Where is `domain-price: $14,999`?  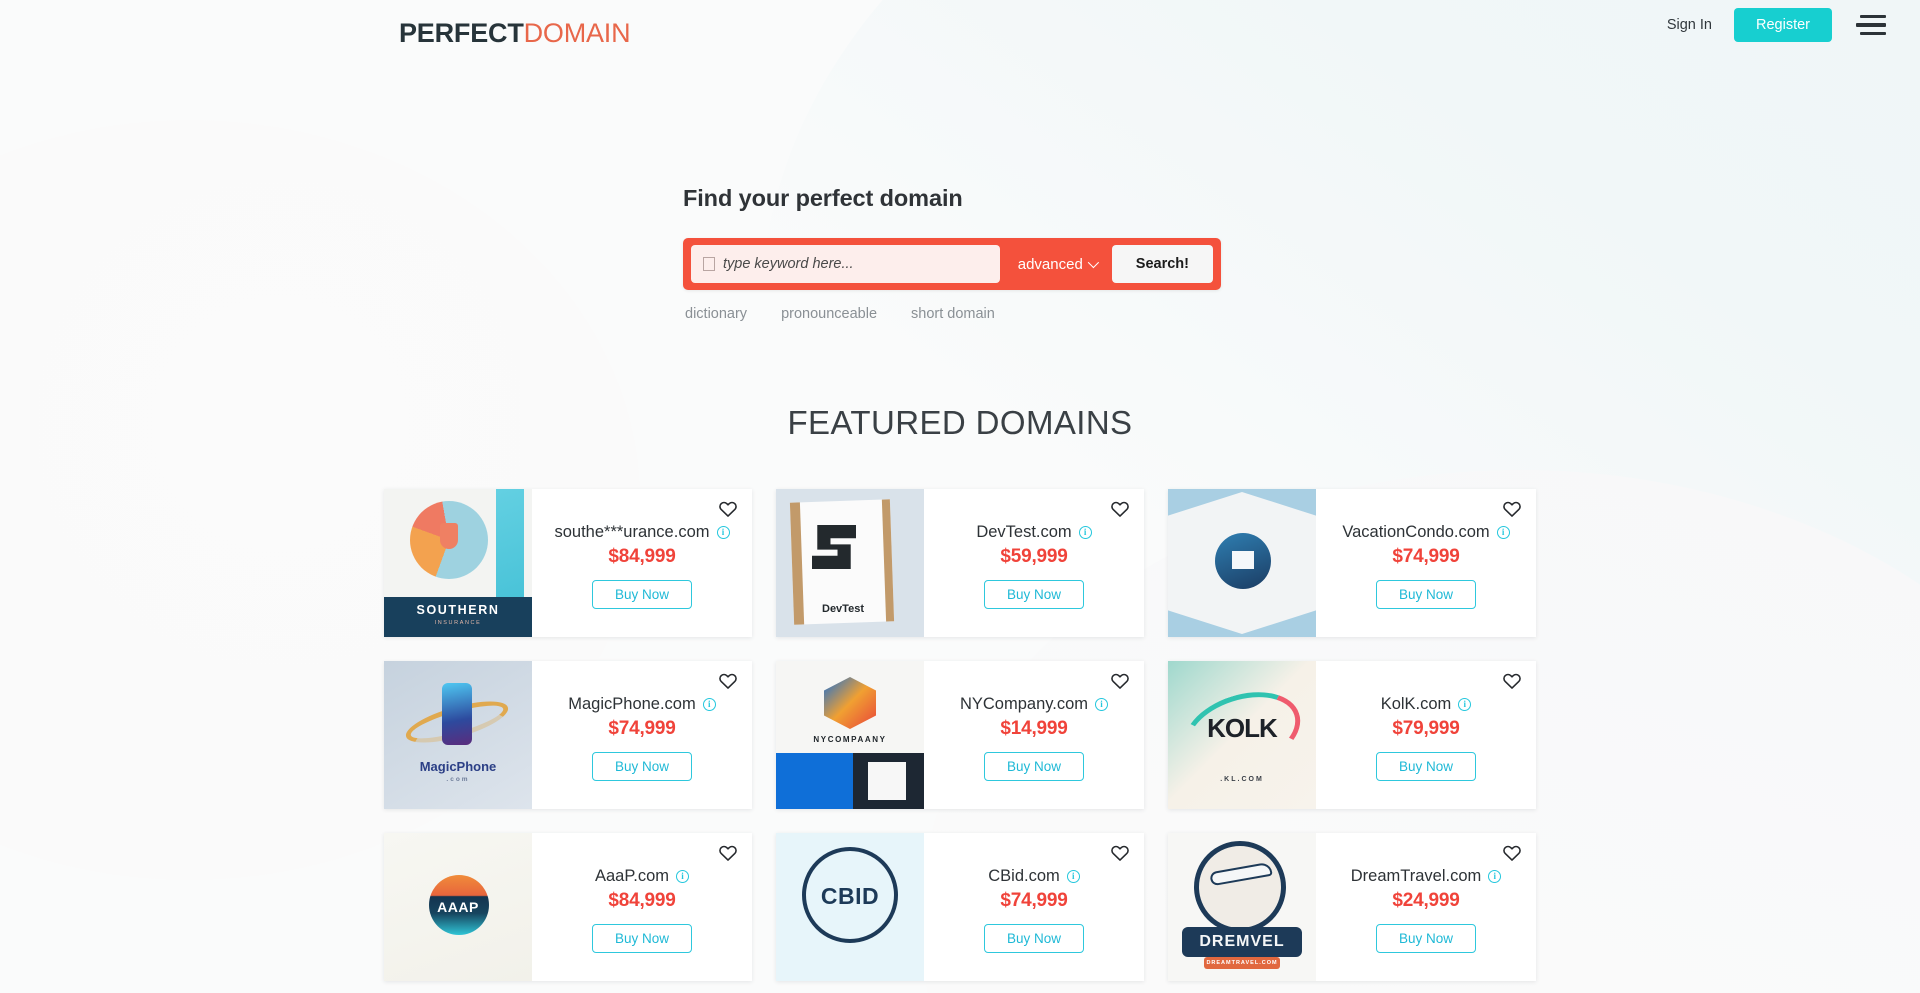 domain-price: $14,999 is located at coordinates (1034, 728).